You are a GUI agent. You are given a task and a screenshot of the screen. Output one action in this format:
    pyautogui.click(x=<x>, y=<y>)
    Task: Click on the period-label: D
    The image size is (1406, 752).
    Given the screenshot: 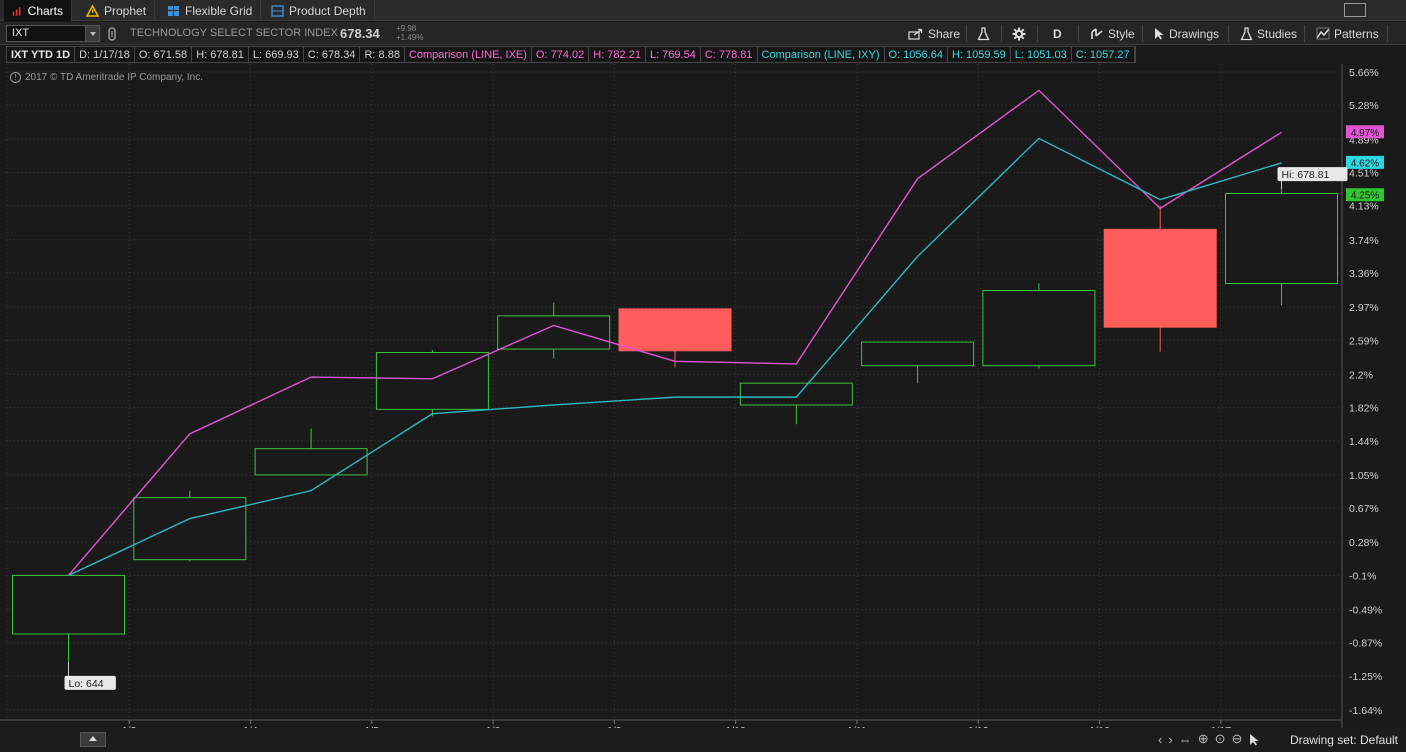 What is the action you would take?
    pyautogui.click(x=1057, y=33)
    